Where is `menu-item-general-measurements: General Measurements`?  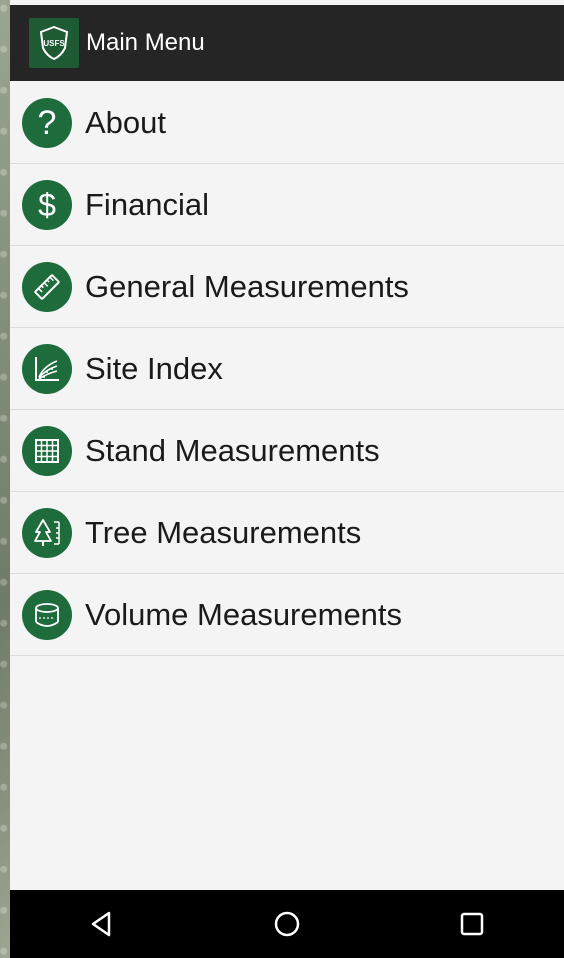 menu-item-general-measurements: General Measurements is located at coordinates (287, 287).